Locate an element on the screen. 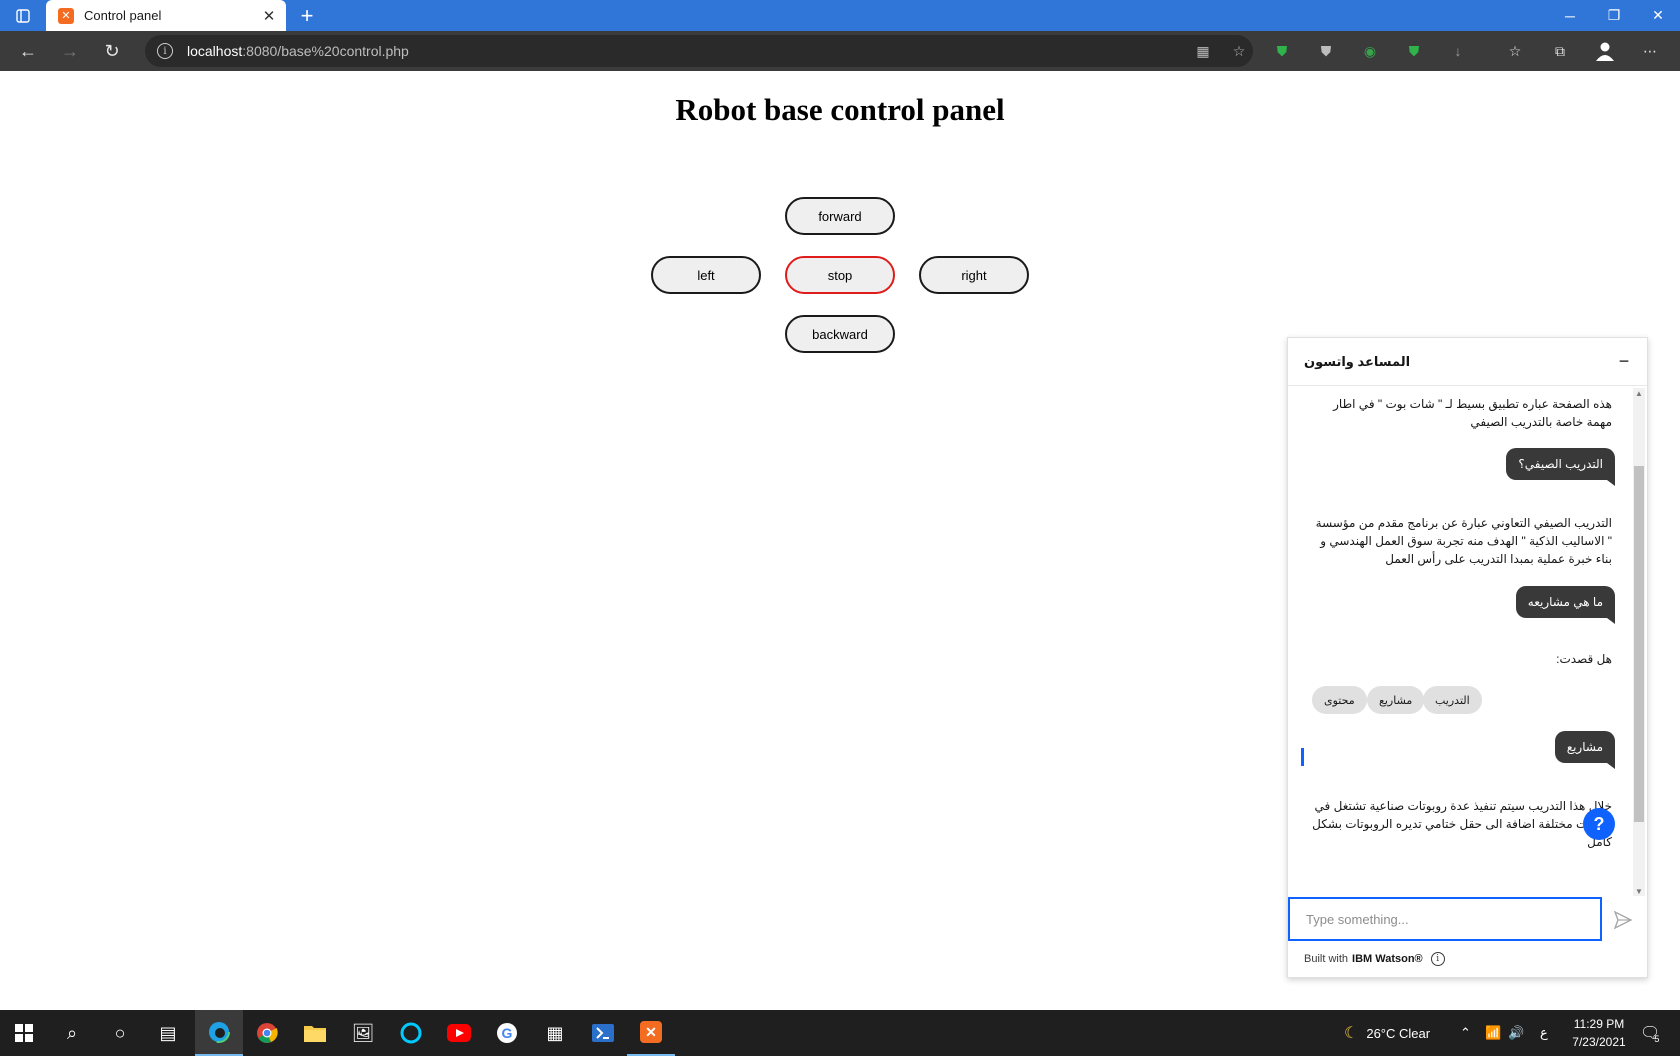 This screenshot has width=1680, height=1056. moon-icon: ☾ is located at coordinates (1351, 1033).